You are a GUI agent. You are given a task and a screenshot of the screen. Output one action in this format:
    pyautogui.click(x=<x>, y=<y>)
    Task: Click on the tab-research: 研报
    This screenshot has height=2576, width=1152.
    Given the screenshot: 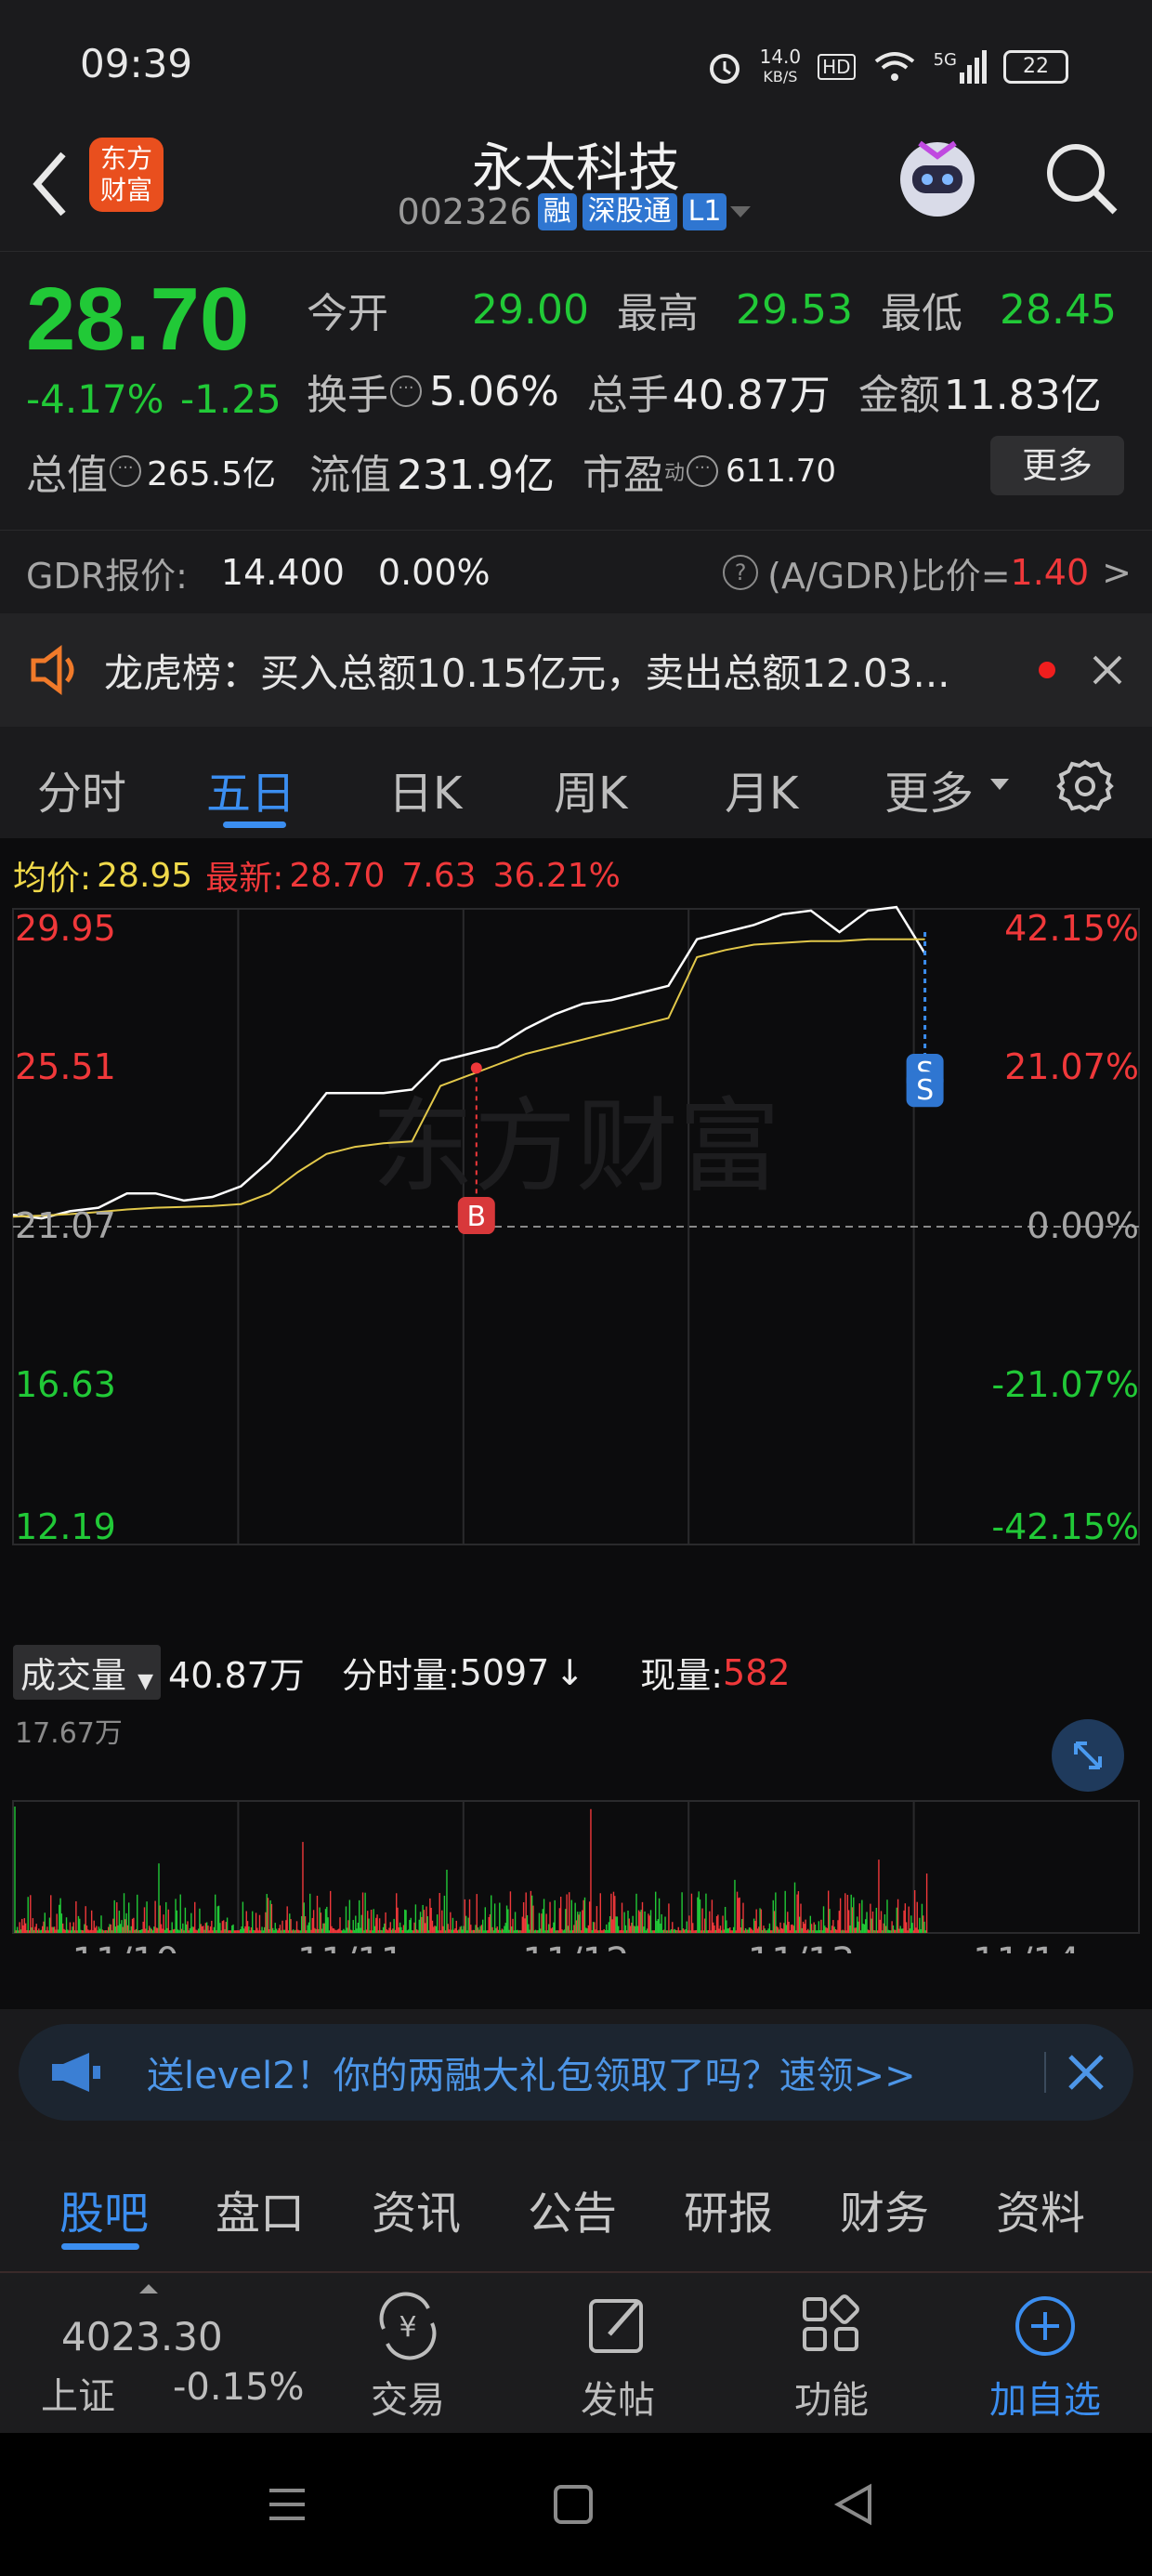 What is the action you would take?
    pyautogui.click(x=728, y=2208)
    